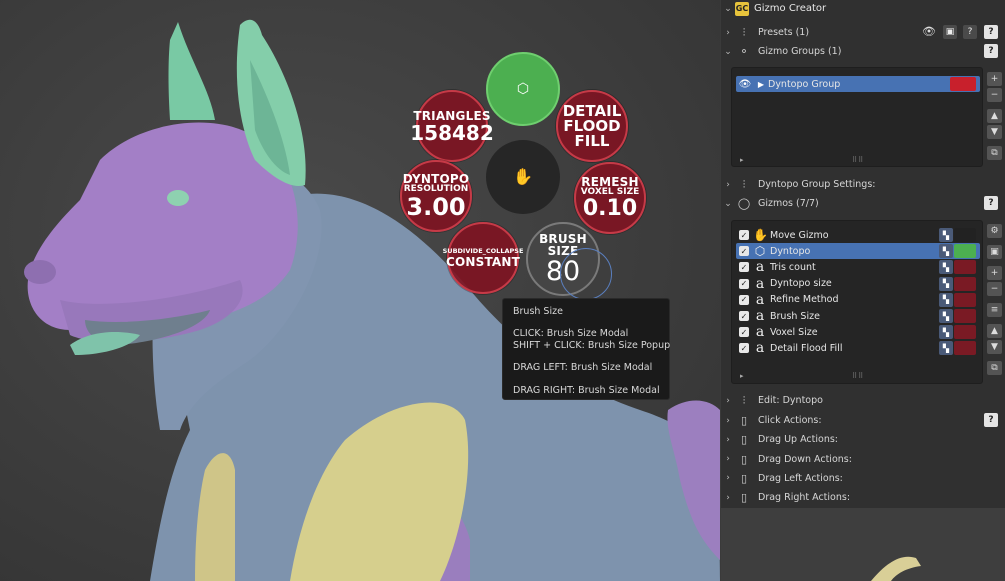 This screenshot has width=1005, height=581. Describe the element at coordinates (994, 95) in the screenshot. I see `remove-group-button: −` at that location.